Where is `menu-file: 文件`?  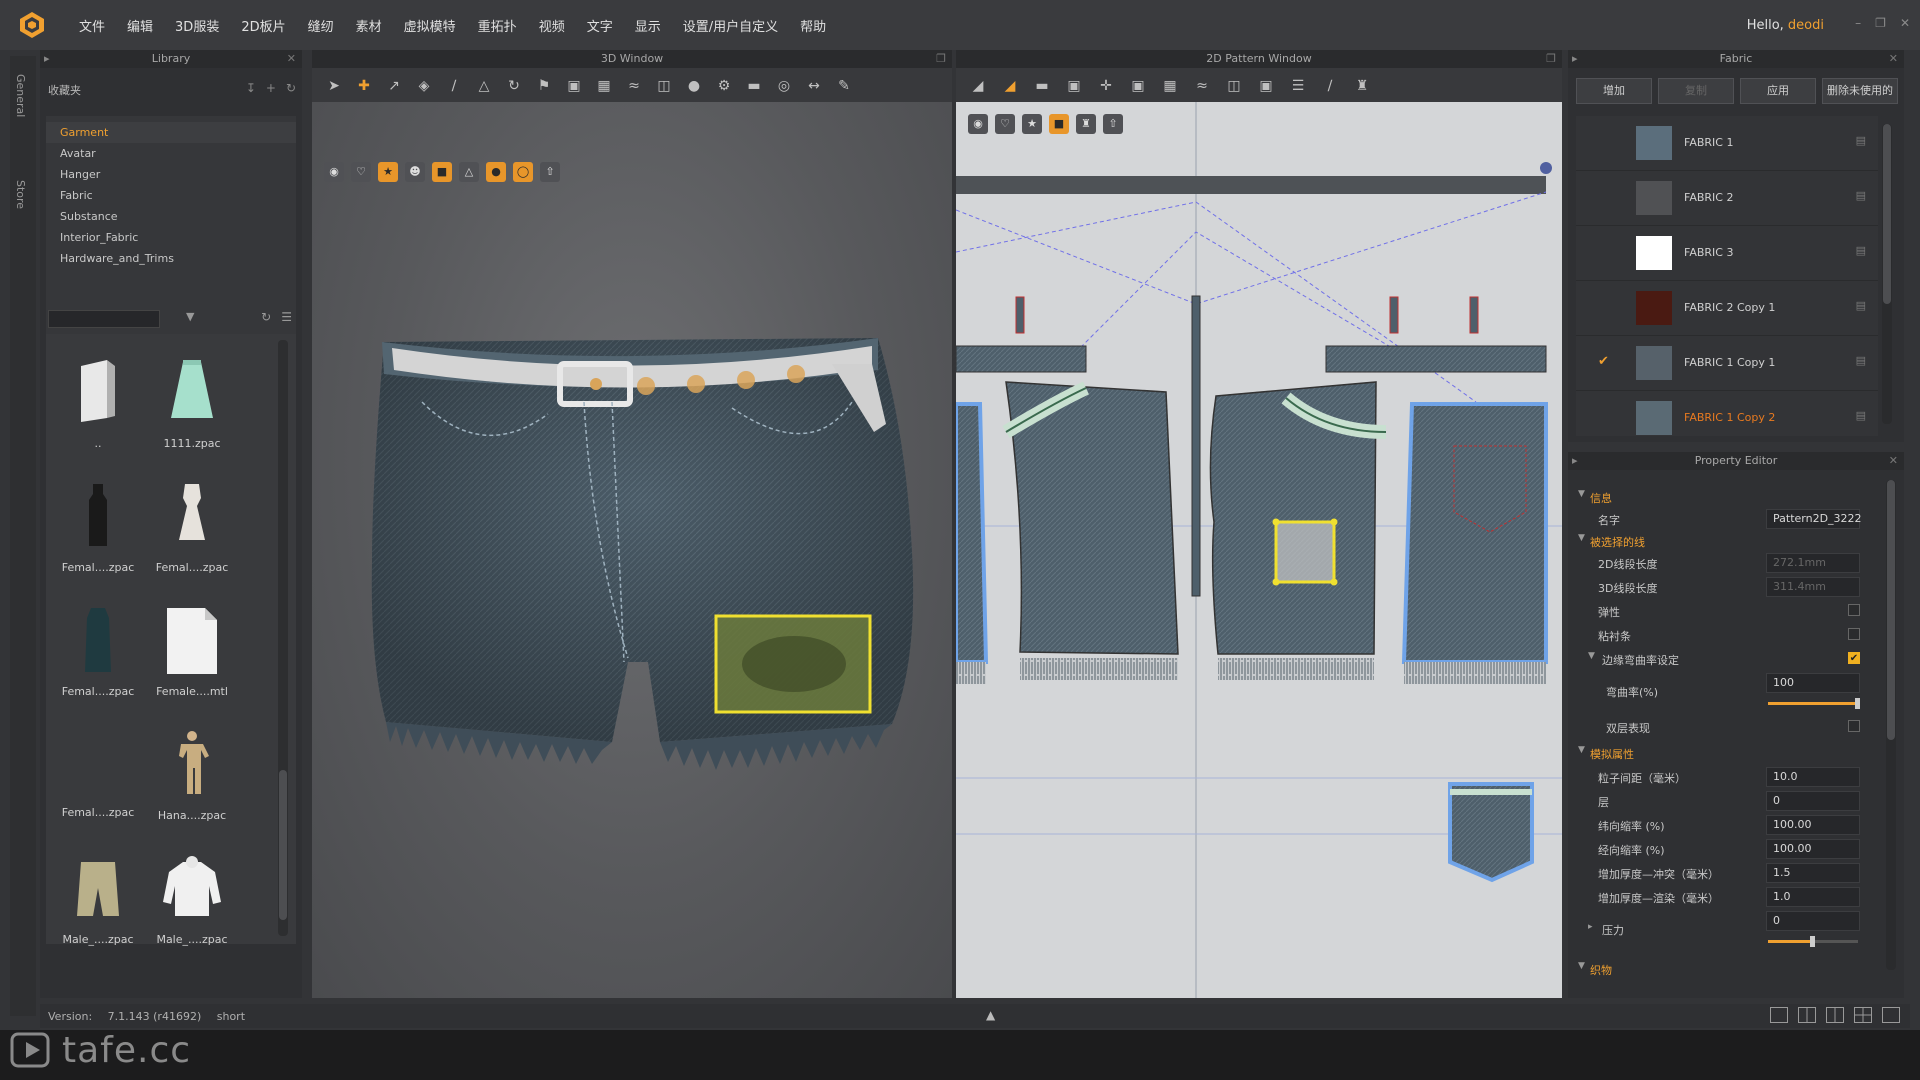 menu-file: 文件 is located at coordinates (92, 25).